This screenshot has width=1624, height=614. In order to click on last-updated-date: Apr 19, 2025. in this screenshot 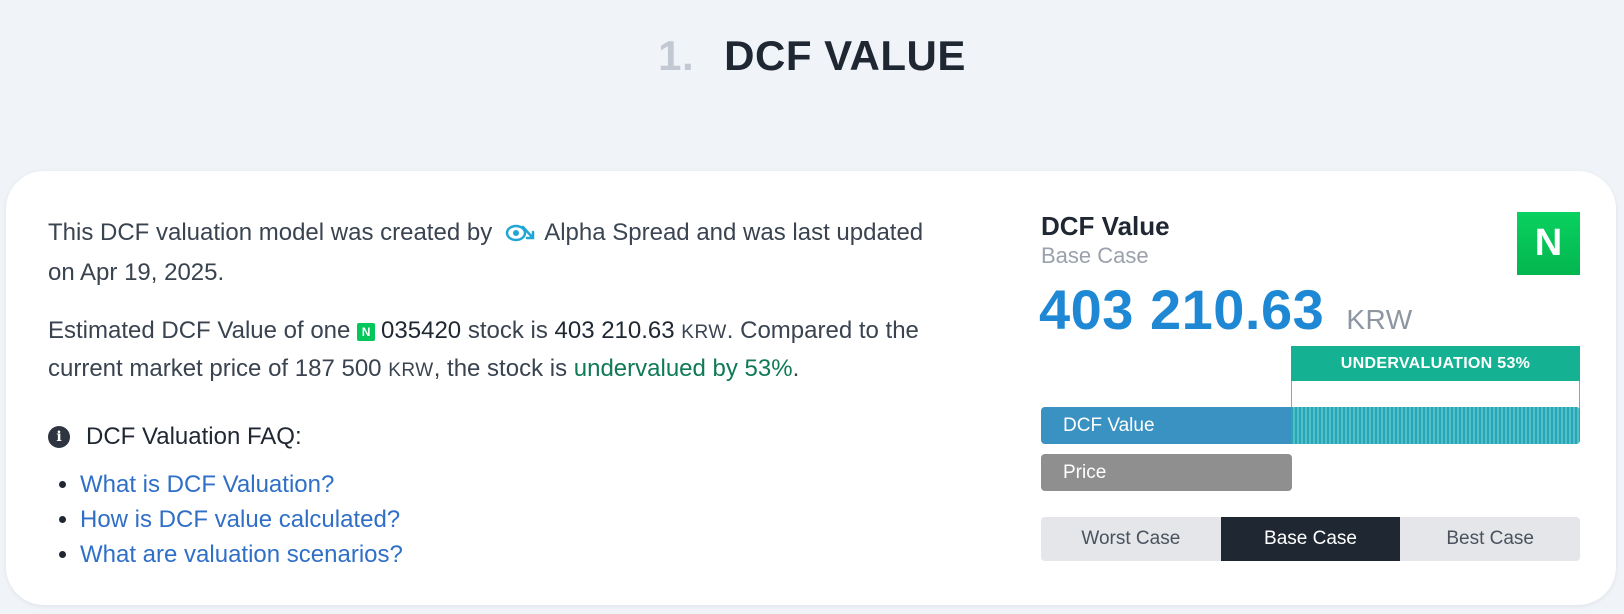, I will do `click(152, 272)`.